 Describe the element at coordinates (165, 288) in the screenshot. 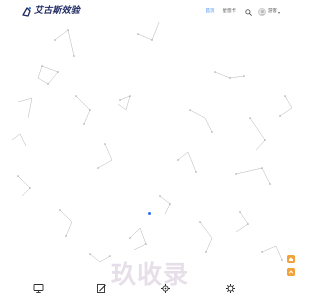

I see `gear-icon` at that location.